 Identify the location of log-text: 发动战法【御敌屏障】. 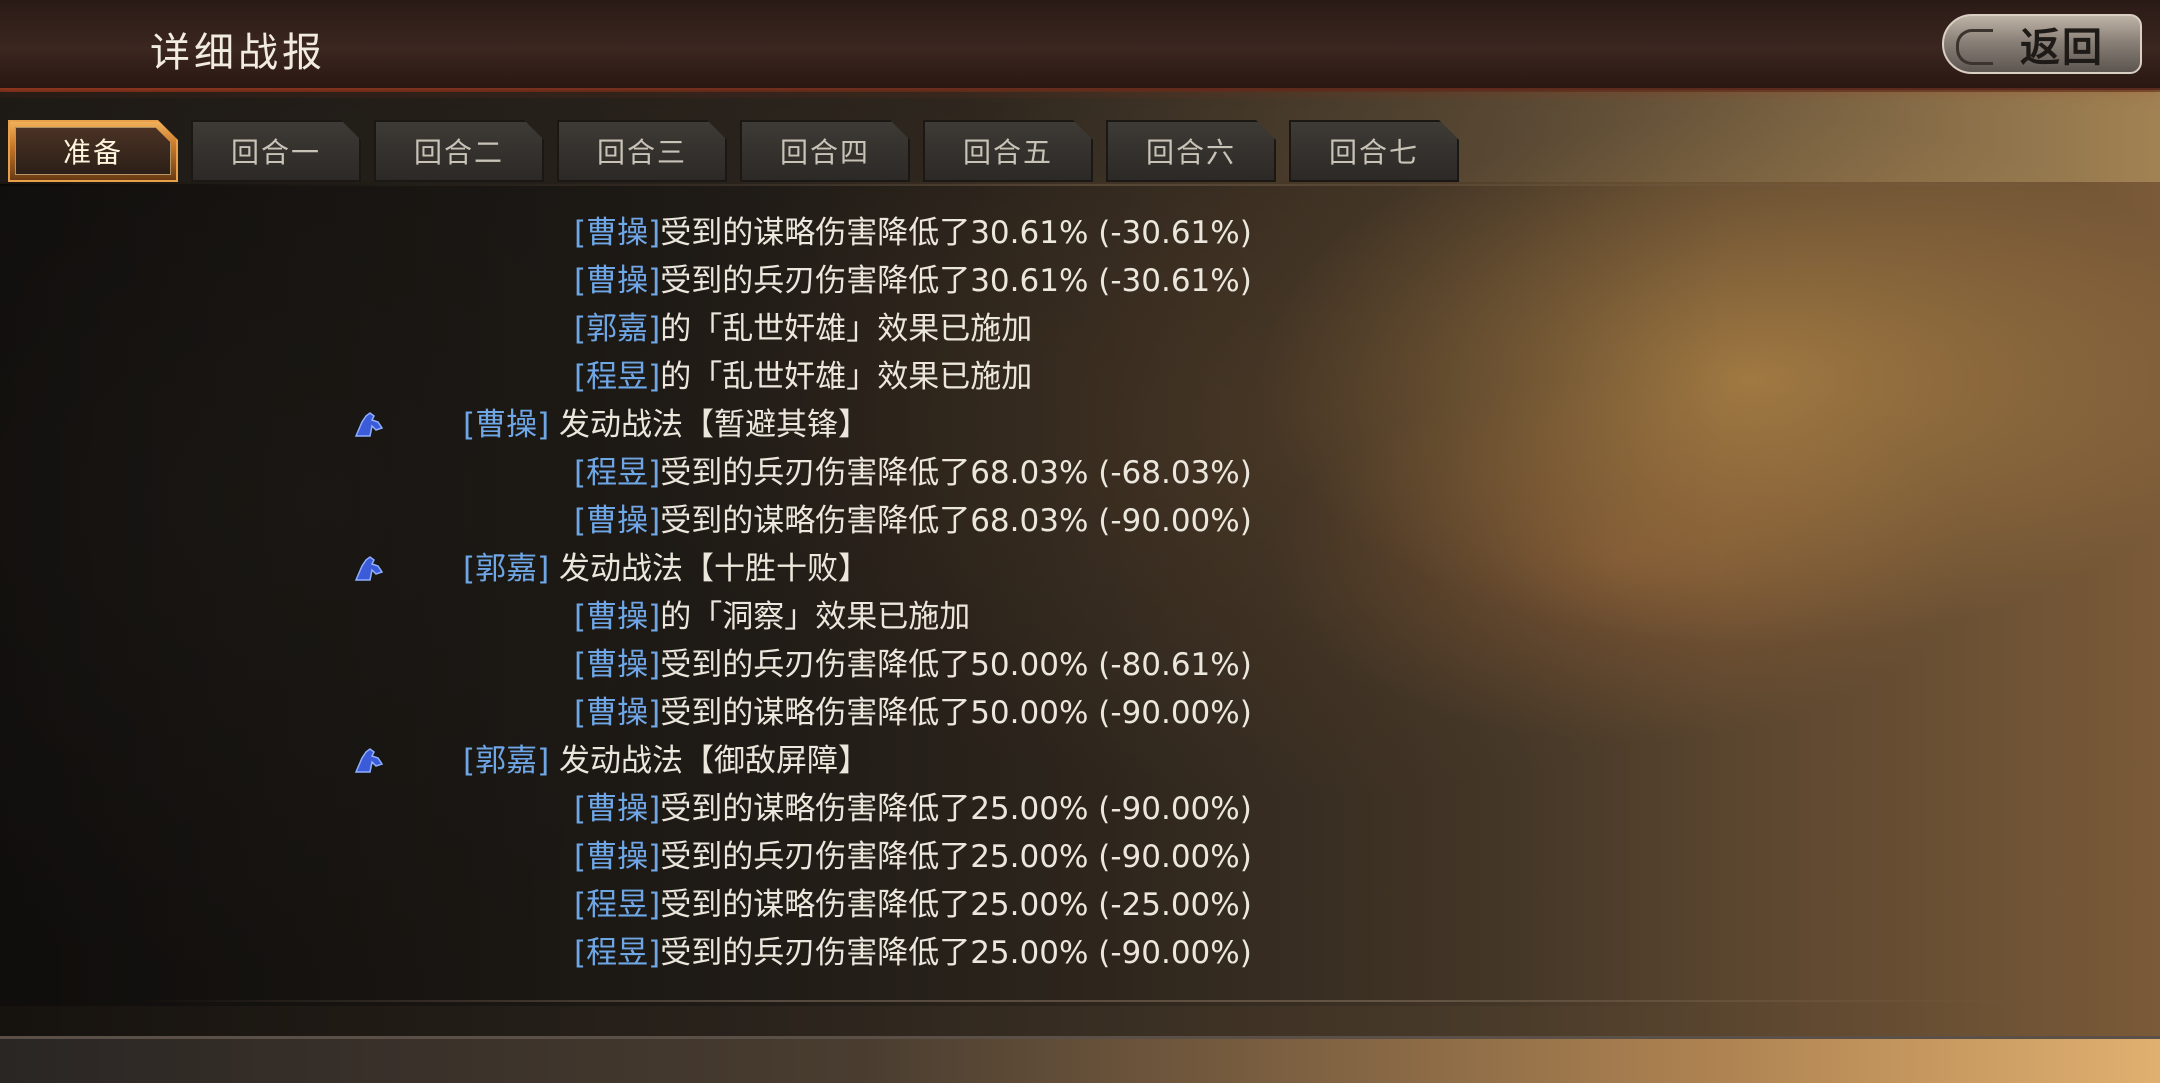
(709, 761).